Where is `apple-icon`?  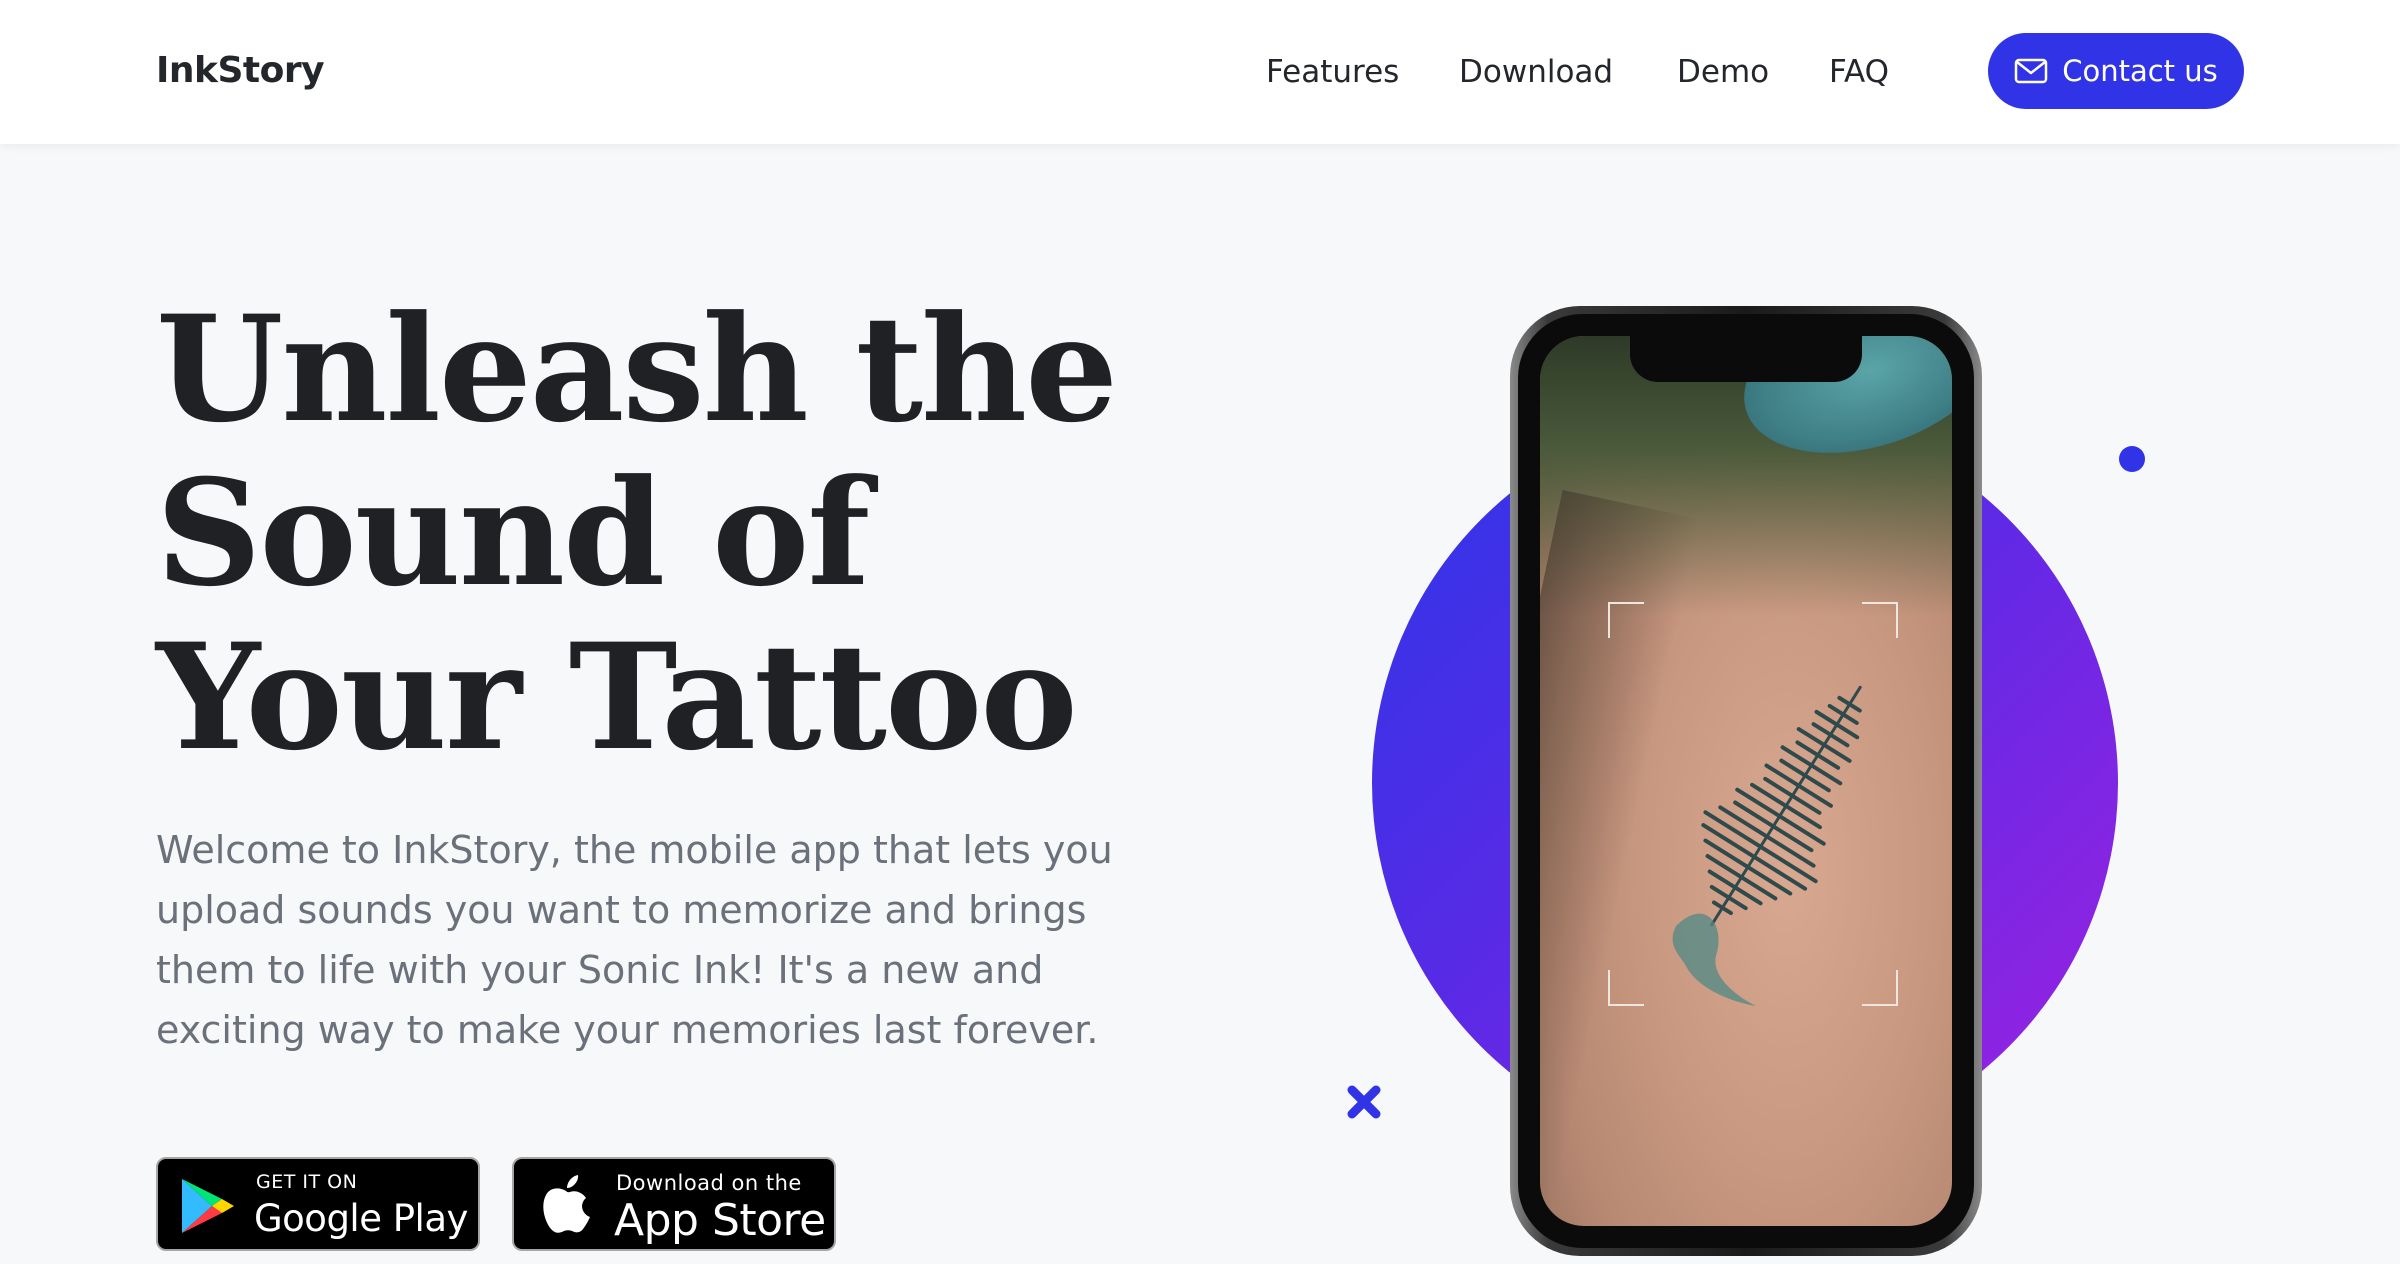 apple-icon is located at coordinates (566, 1206).